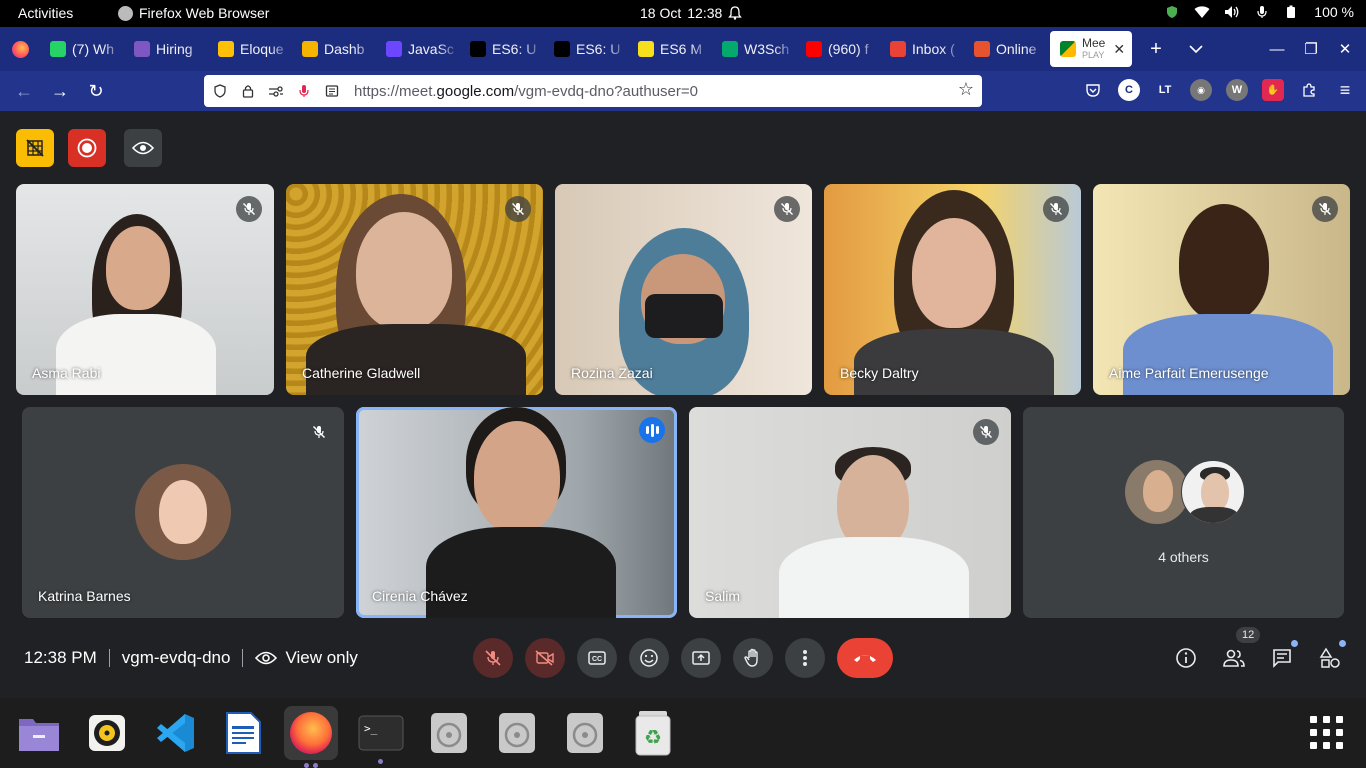 Image resolution: width=1366 pixels, height=768 pixels. What do you see at coordinates (226, 49) in the screenshot?
I see `ejs-icon` at bounding box center [226, 49].